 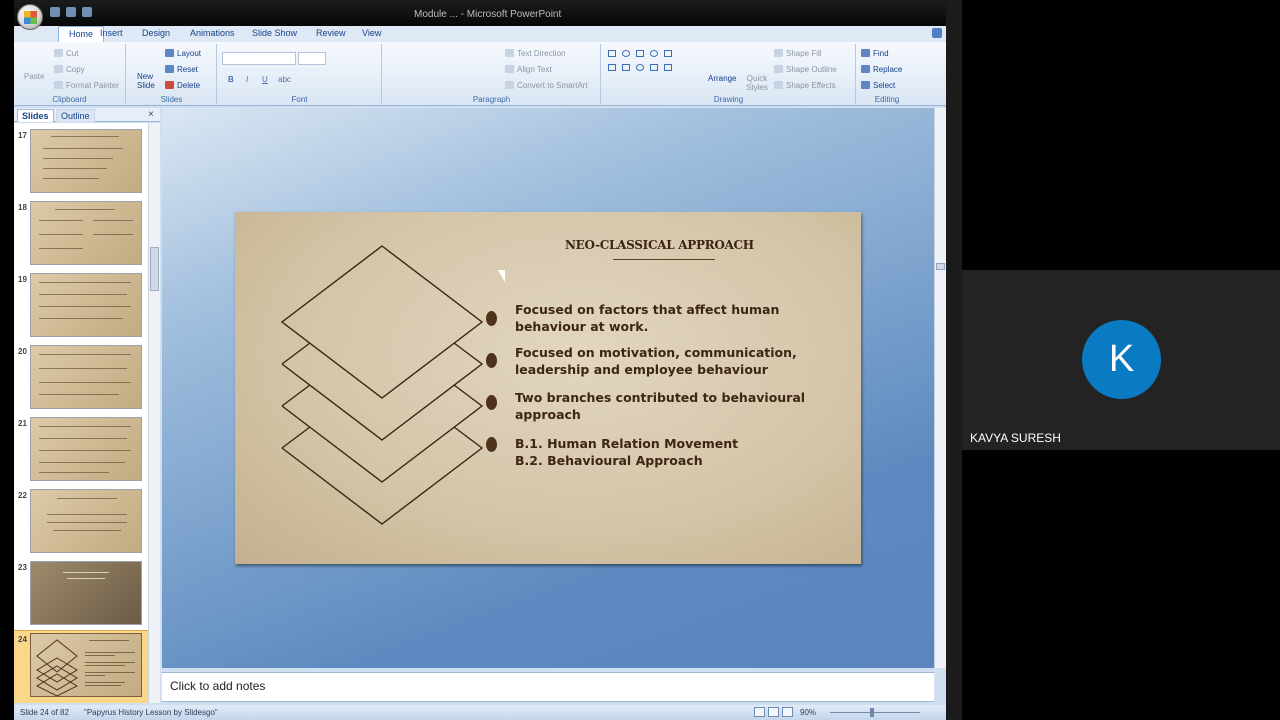 What do you see at coordinates (182, 85) in the screenshot?
I see `delete-button: Delete` at bounding box center [182, 85].